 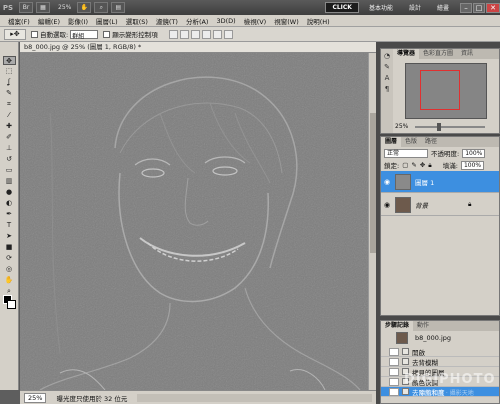 What do you see at coordinates (118, 7) in the screenshot?
I see `arrange-documents-icon: ▤` at bounding box center [118, 7].